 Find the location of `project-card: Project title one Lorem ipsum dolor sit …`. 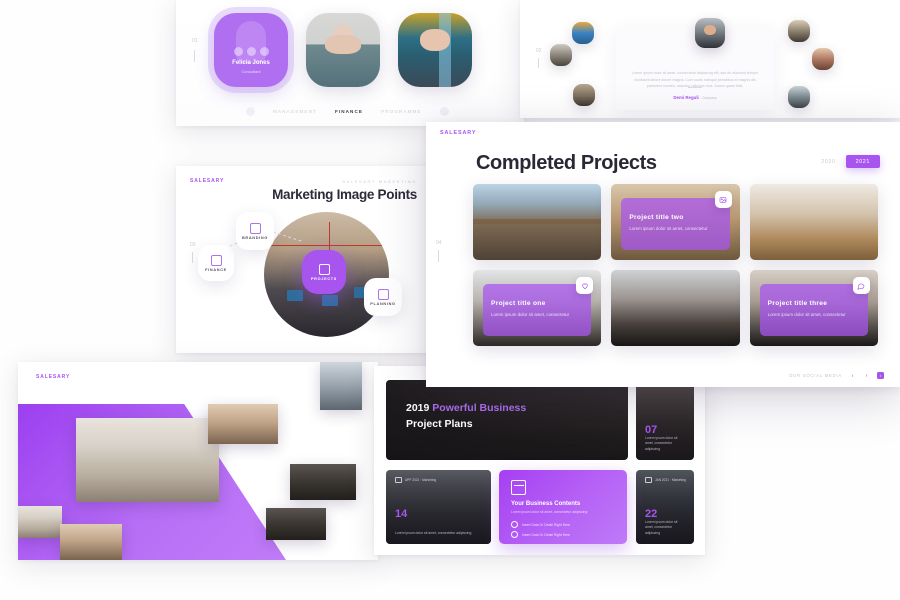

project-card: Project title one Lorem ipsum dolor sit … is located at coordinates (537, 308).